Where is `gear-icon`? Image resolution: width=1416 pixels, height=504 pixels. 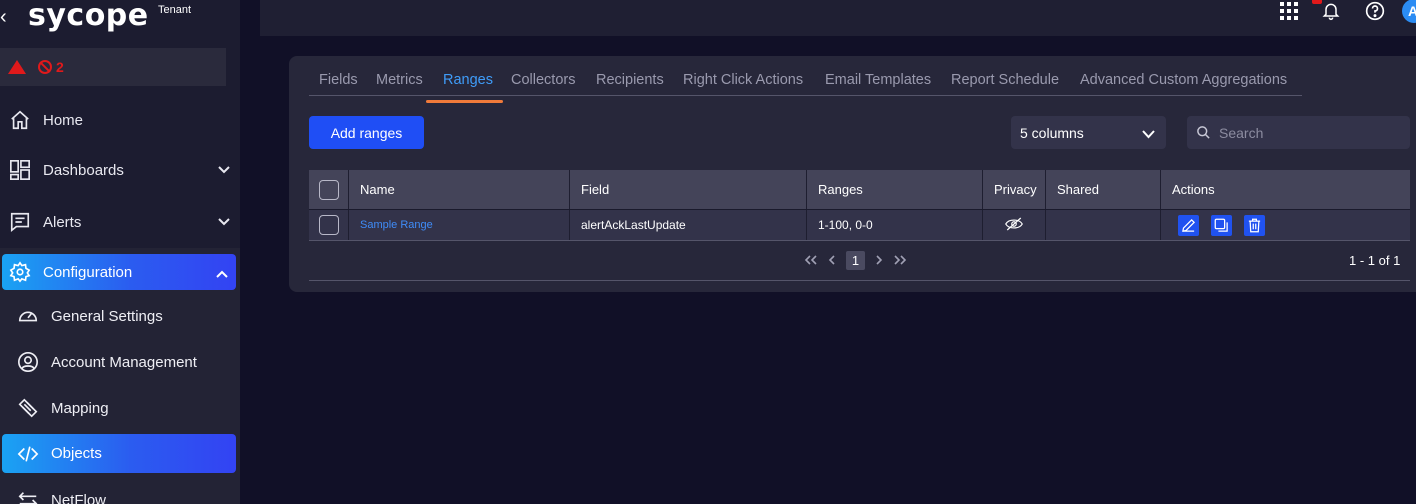
gear-icon is located at coordinates (20, 272).